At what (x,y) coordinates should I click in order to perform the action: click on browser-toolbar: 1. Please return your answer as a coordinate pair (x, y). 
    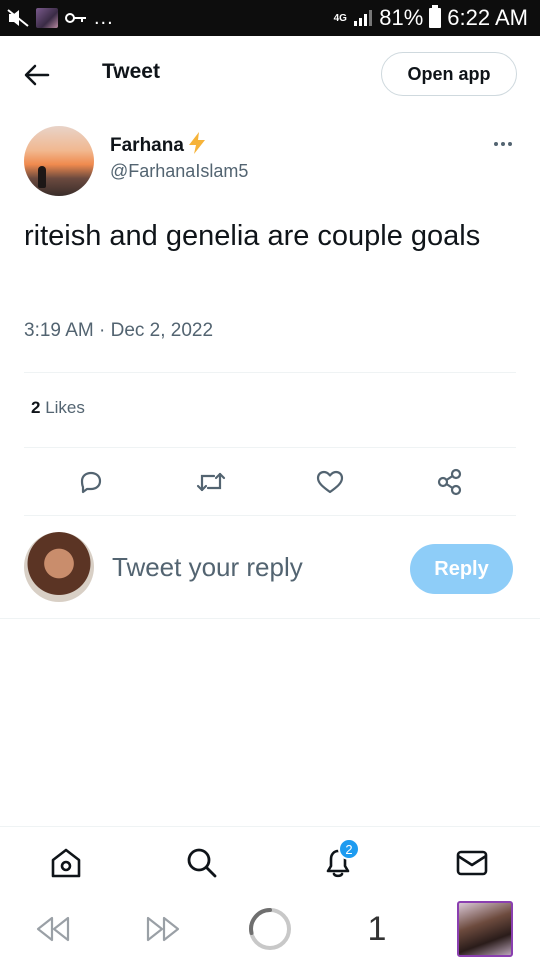
    Looking at the image, I should click on (270, 929).